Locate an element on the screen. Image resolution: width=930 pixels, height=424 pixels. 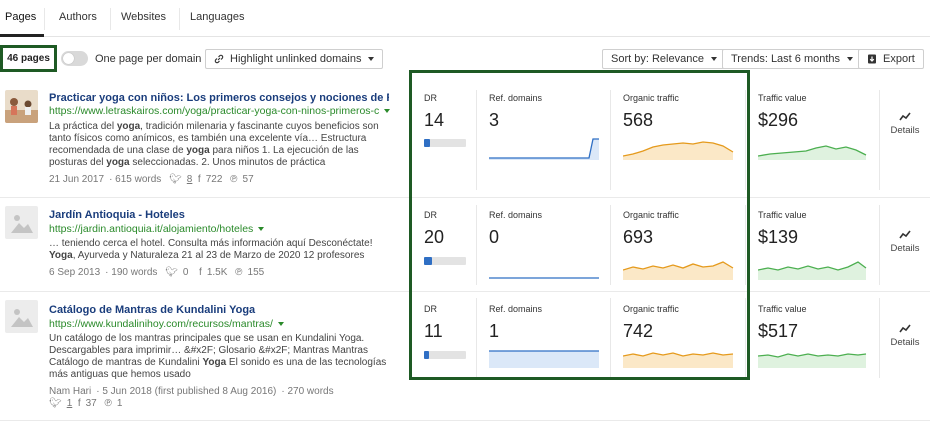
ref-domains-sparkline is located at coordinates (544, 149).